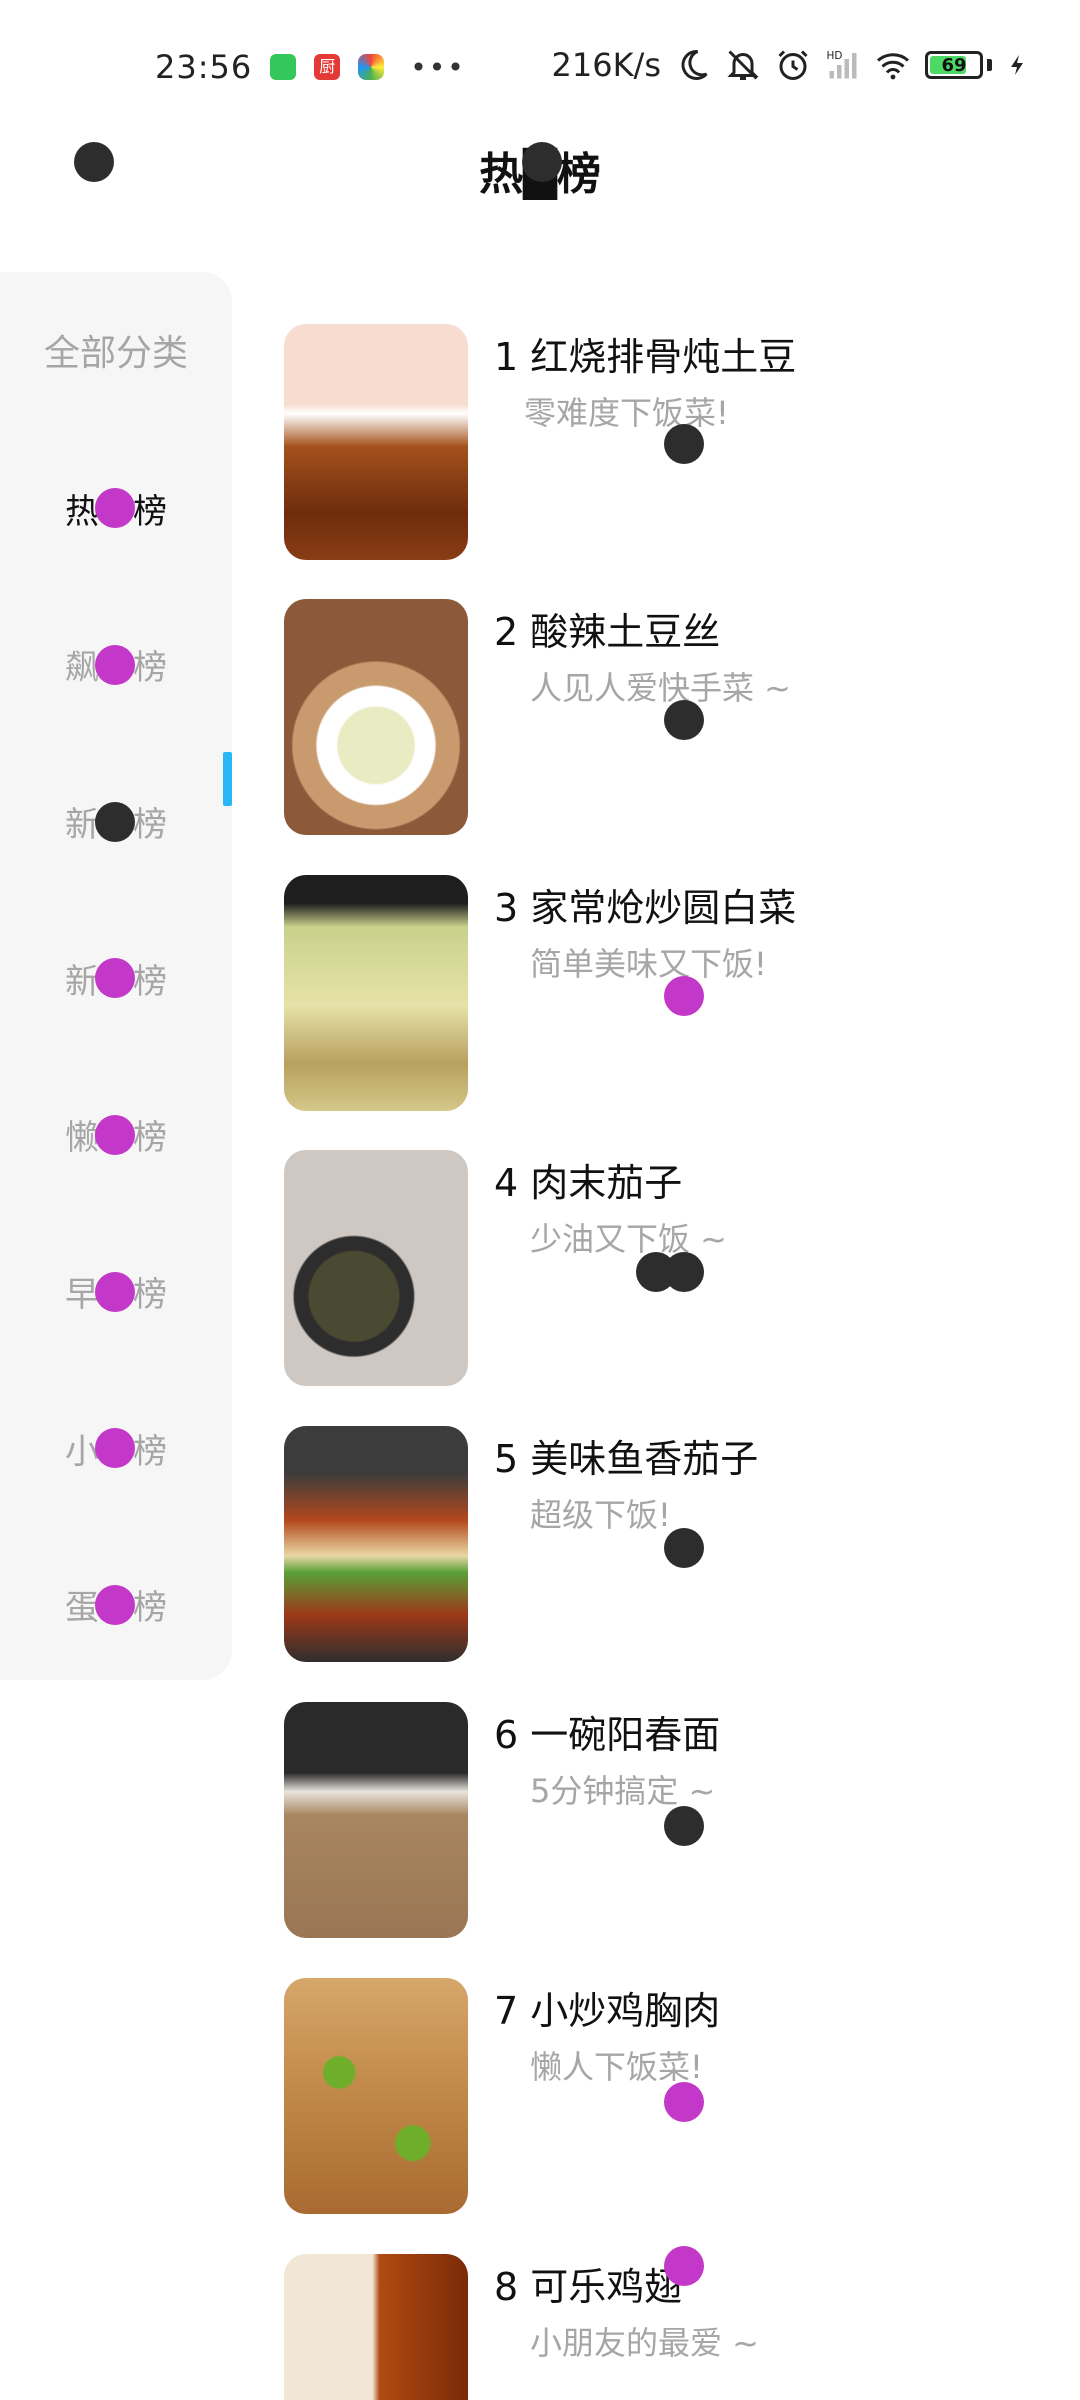 This screenshot has width=1080, height=2400. Describe the element at coordinates (82, 1607) in the screenshot. I see `sidebar-item-label: 蛋` at that location.